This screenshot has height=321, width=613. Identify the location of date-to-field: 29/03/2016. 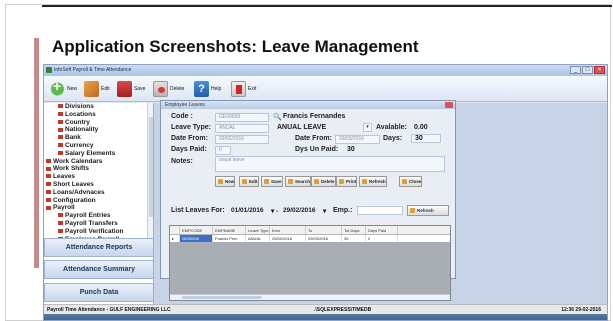
(357, 139).